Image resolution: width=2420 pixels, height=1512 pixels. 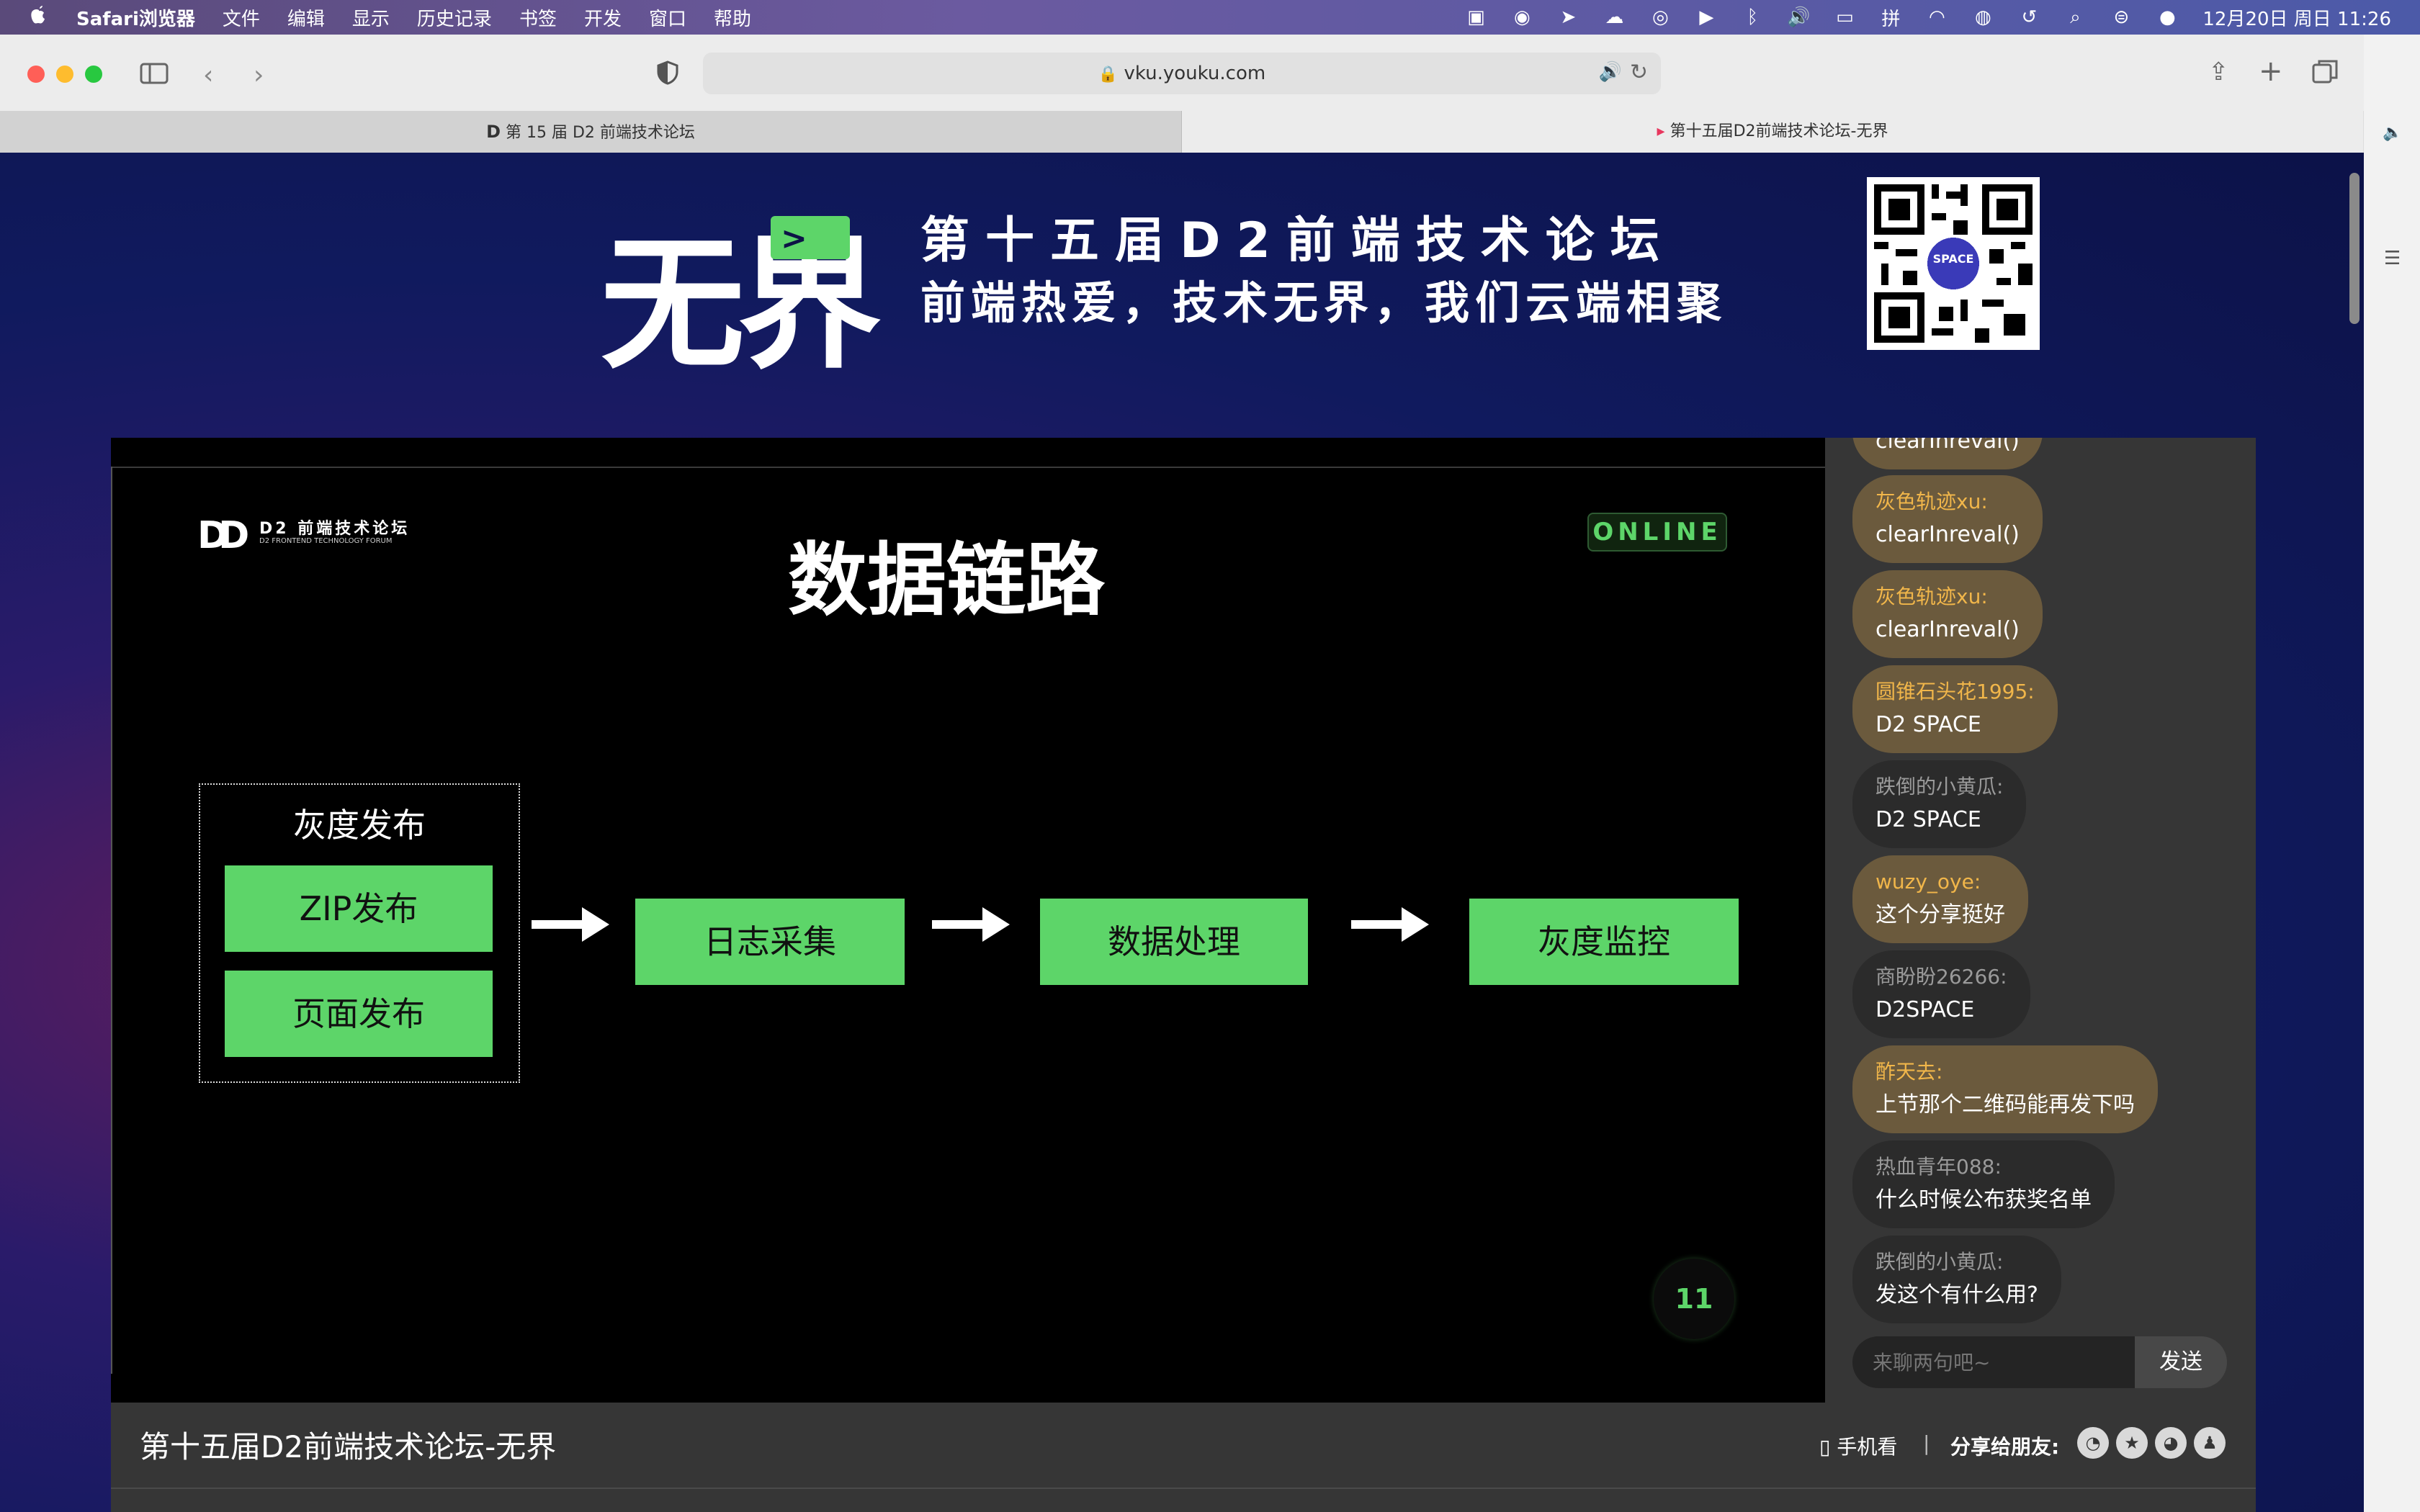 I want to click on chat-message: wuzy_oye: 这个分享挺好, so click(x=1940, y=899).